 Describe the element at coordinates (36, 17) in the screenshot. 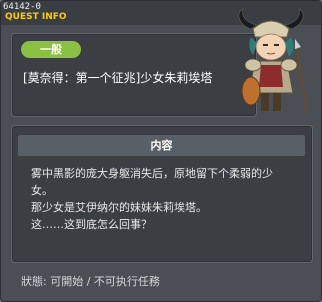

I see `window-title: QUEST INFO` at that location.